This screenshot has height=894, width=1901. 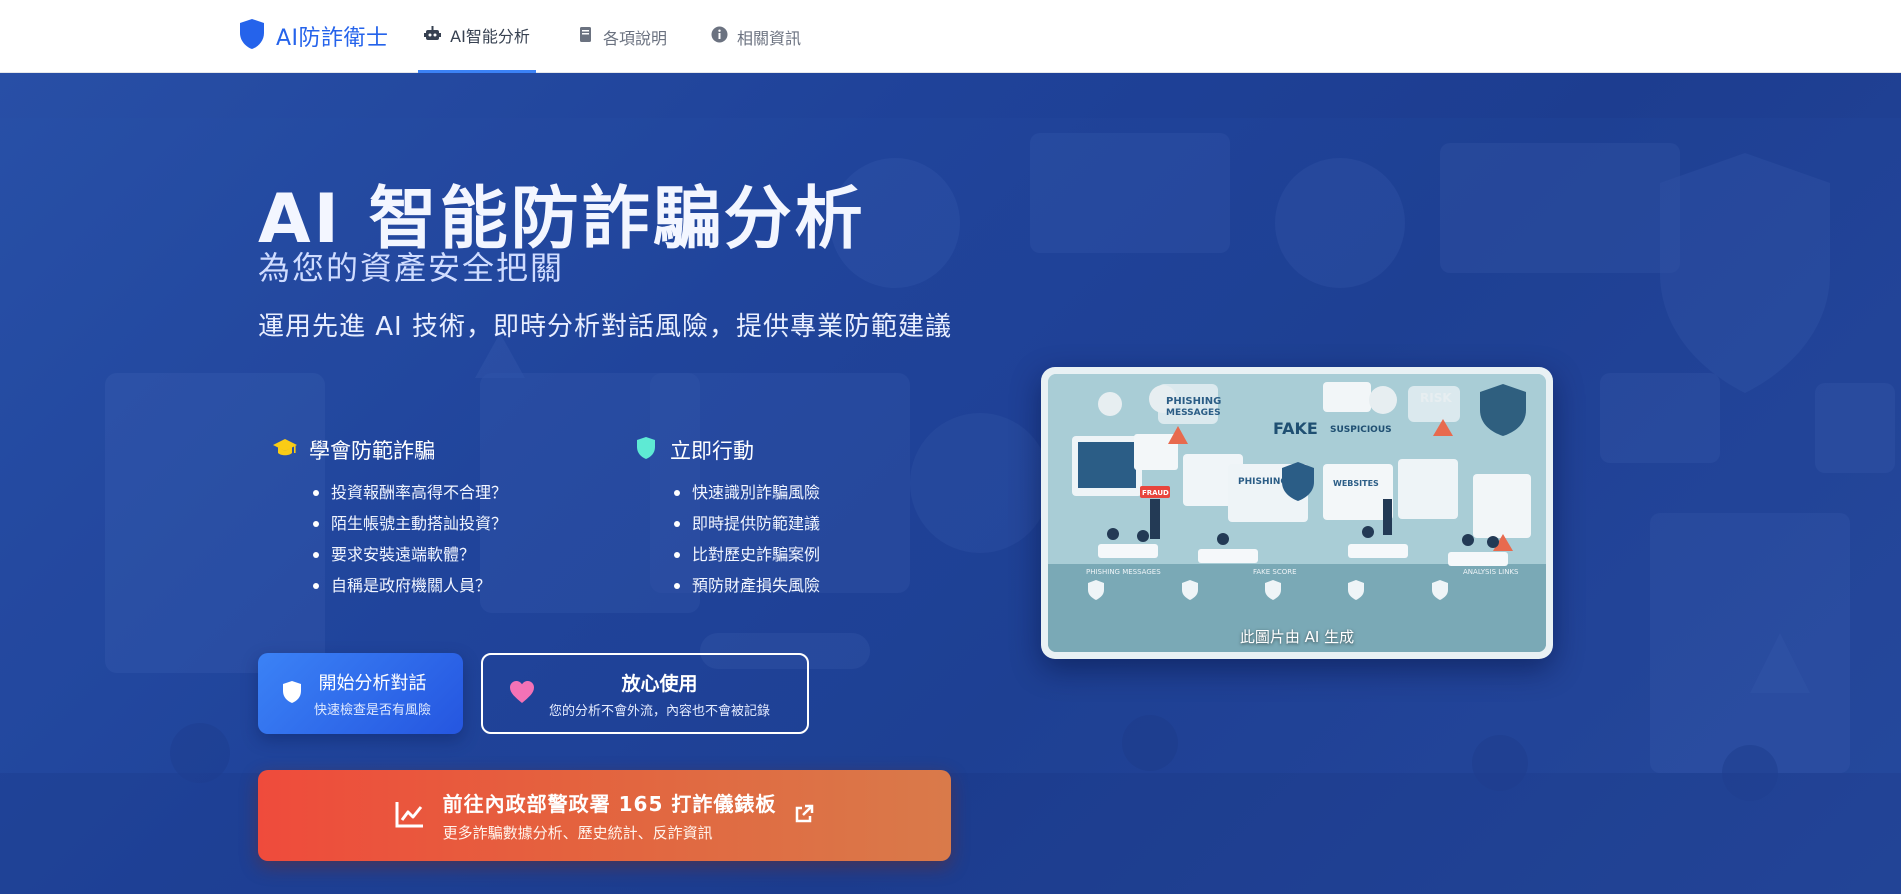 I want to click on list-item: 要求安裝遠端軟體？, so click(x=410, y=554).